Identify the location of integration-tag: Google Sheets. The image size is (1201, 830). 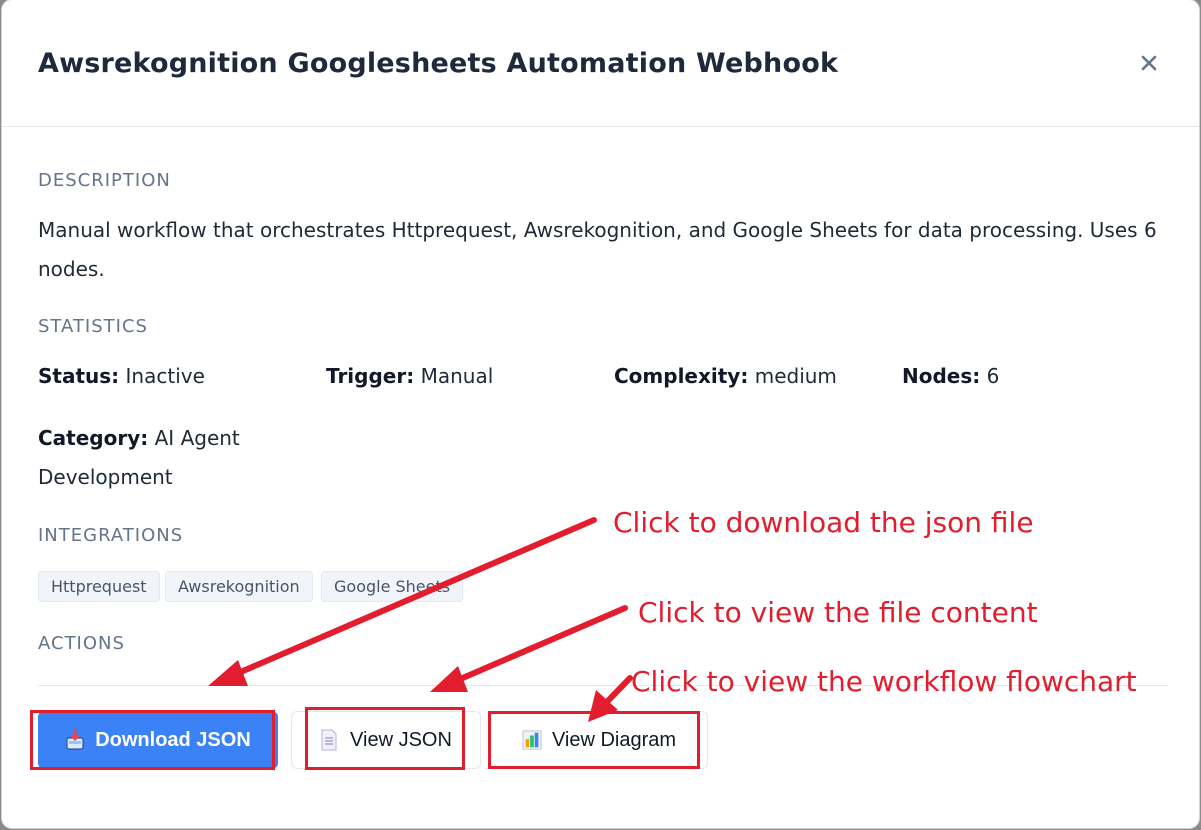
(392, 586).